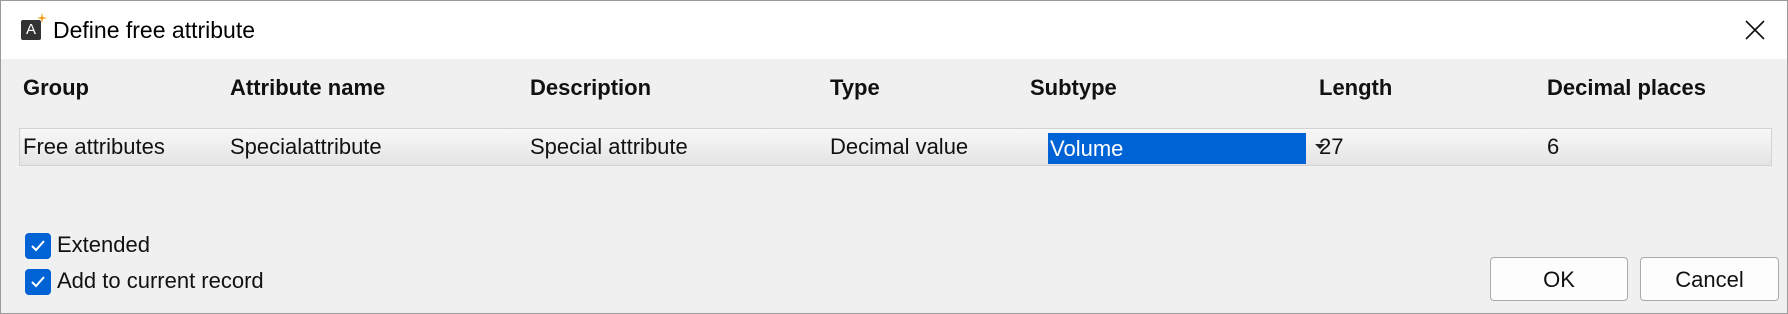 This screenshot has width=1788, height=314. Describe the element at coordinates (1559, 279) in the screenshot. I see `ok-button: OK` at that location.